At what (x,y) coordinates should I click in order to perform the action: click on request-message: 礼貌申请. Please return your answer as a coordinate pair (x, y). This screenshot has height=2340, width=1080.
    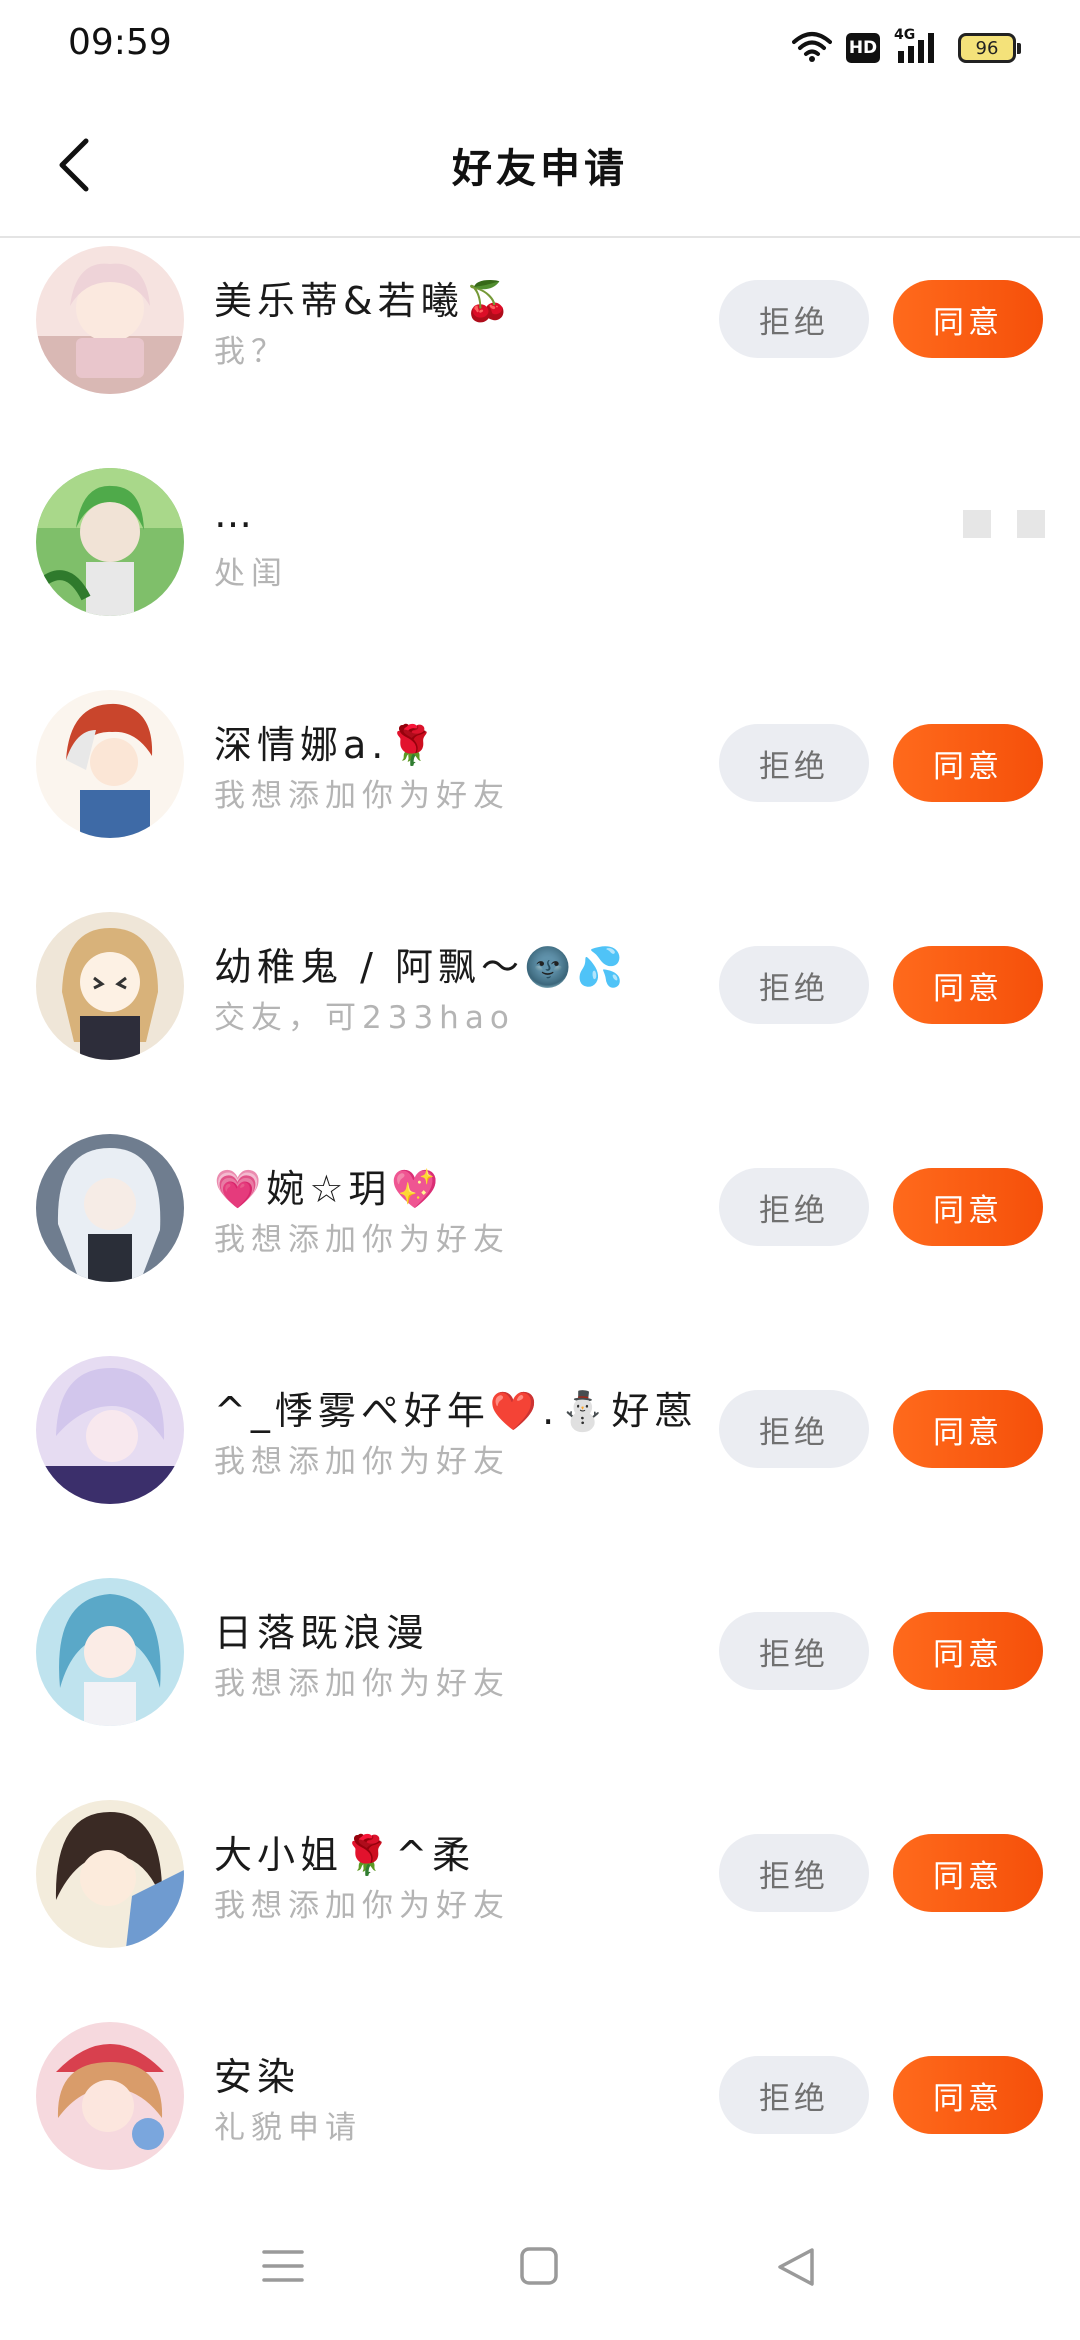
    Looking at the image, I should click on (288, 2128).